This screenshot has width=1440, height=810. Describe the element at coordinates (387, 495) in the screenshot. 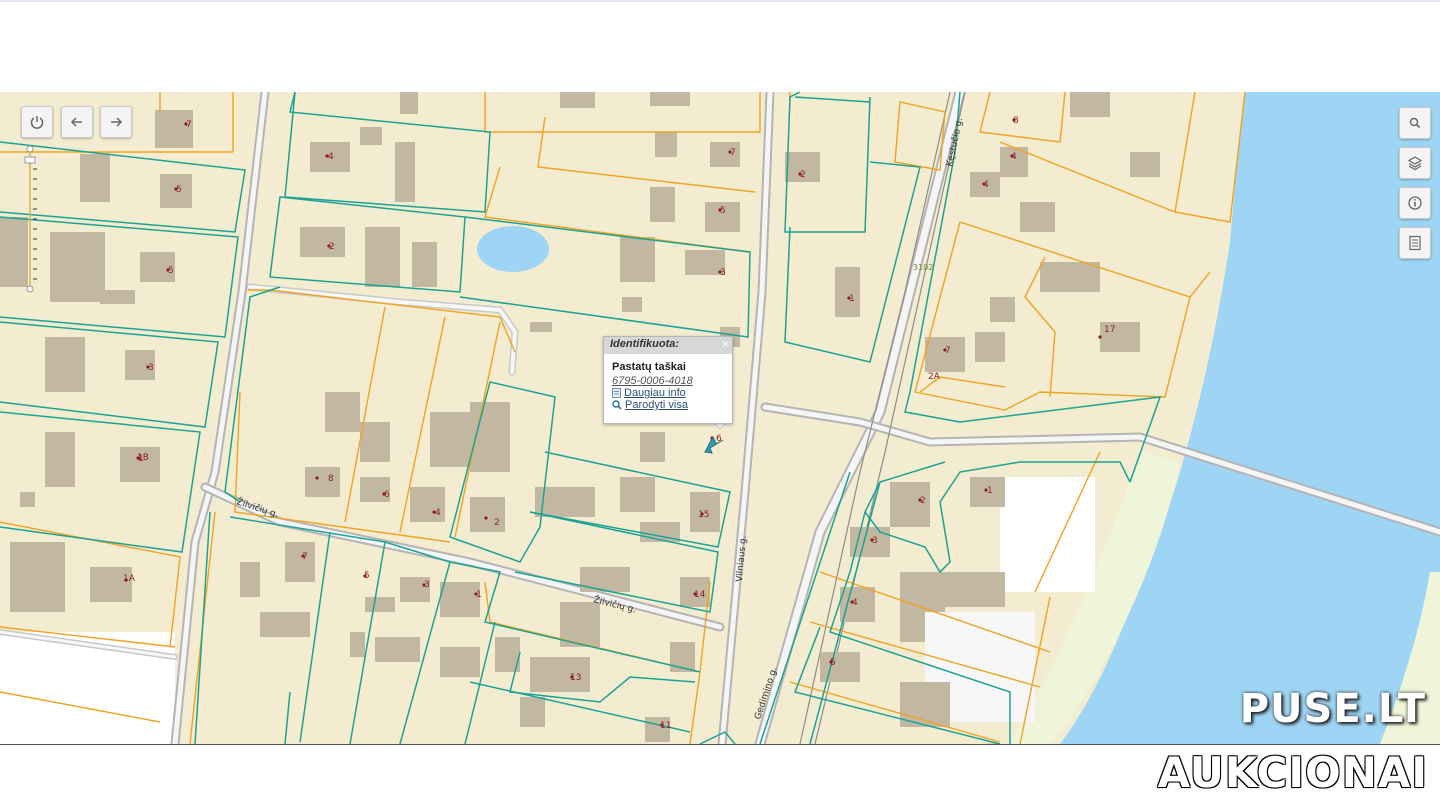

I see `house-number: 6` at that location.